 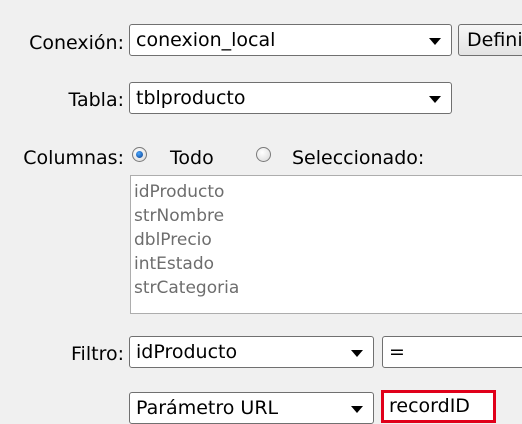 What do you see at coordinates (187, 352) in the screenshot?
I see `filter-column-value: idProducto` at bounding box center [187, 352].